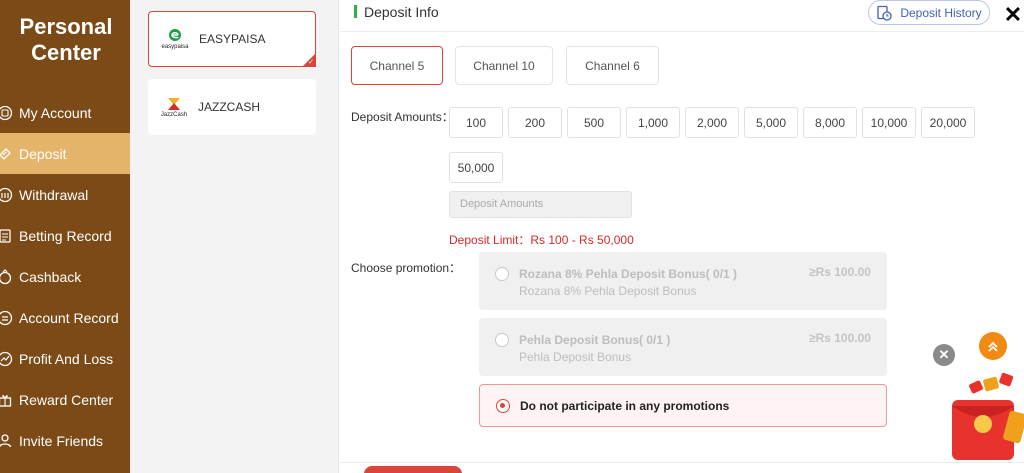 The width and height of the screenshot is (1024, 473). What do you see at coordinates (7, 277) in the screenshot?
I see `cashback-icon` at bounding box center [7, 277].